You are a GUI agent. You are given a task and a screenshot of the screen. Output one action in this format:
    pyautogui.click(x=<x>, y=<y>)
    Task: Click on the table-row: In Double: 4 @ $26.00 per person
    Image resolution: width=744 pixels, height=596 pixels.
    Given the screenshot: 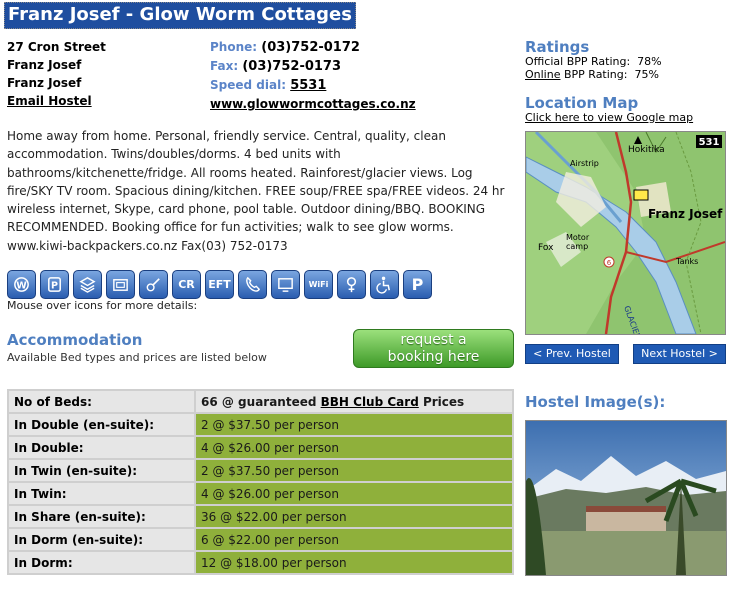 What is the action you would take?
    pyautogui.click(x=260, y=447)
    